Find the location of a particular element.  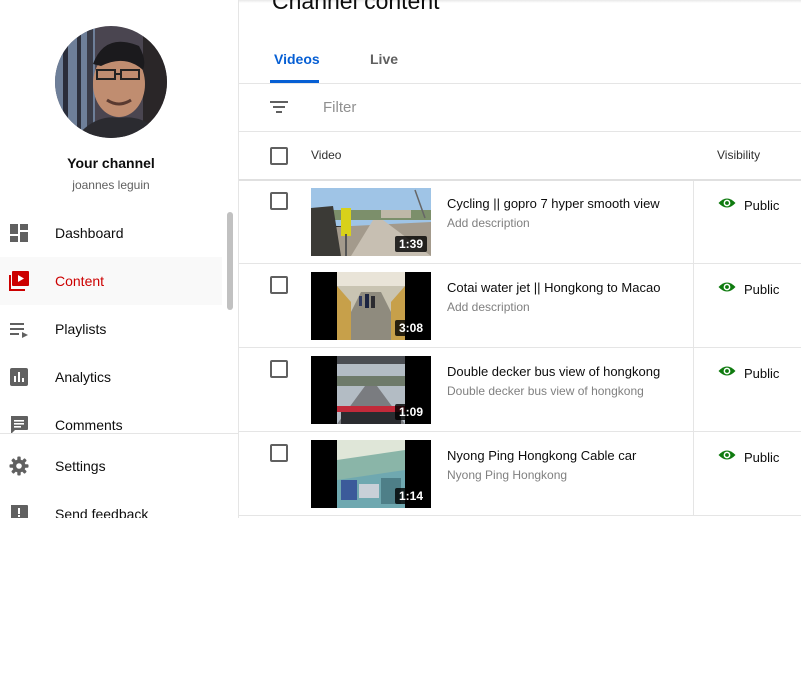

sidebar-item-label: Send feedback is located at coordinates (102, 512).